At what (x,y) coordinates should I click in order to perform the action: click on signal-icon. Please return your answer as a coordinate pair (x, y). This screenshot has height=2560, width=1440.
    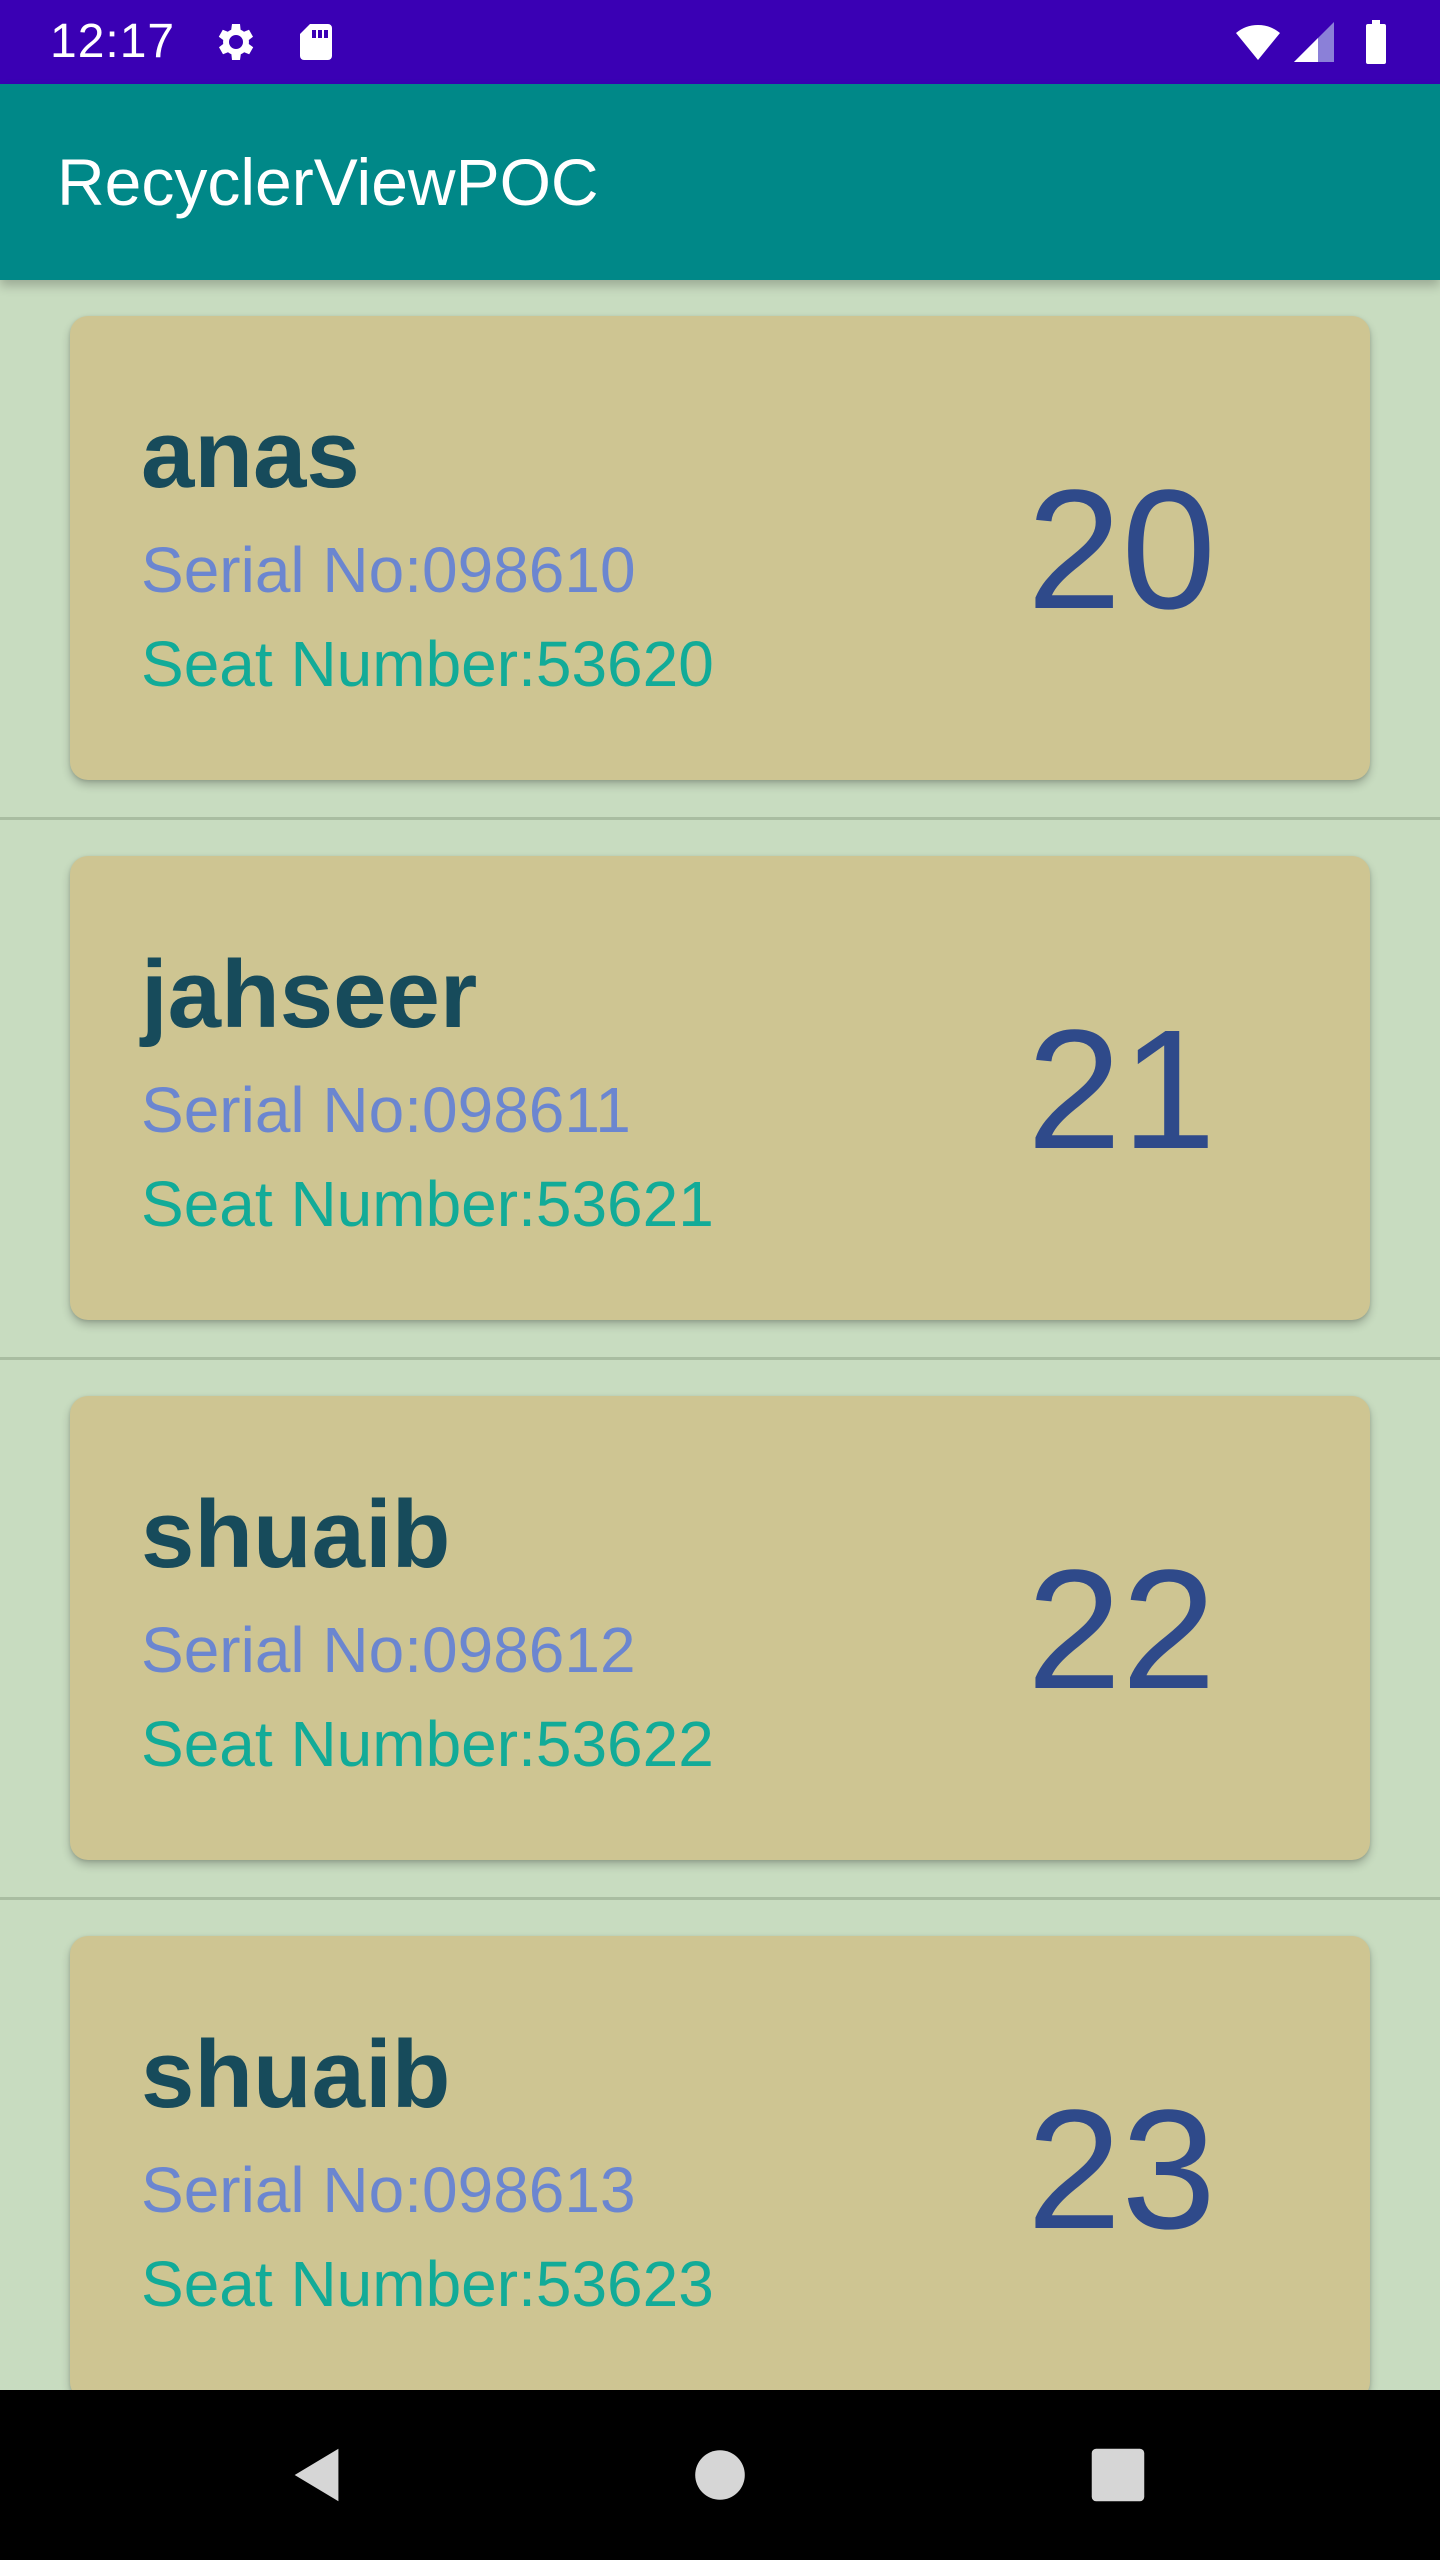
    Looking at the image, I should click on (1314, 42).